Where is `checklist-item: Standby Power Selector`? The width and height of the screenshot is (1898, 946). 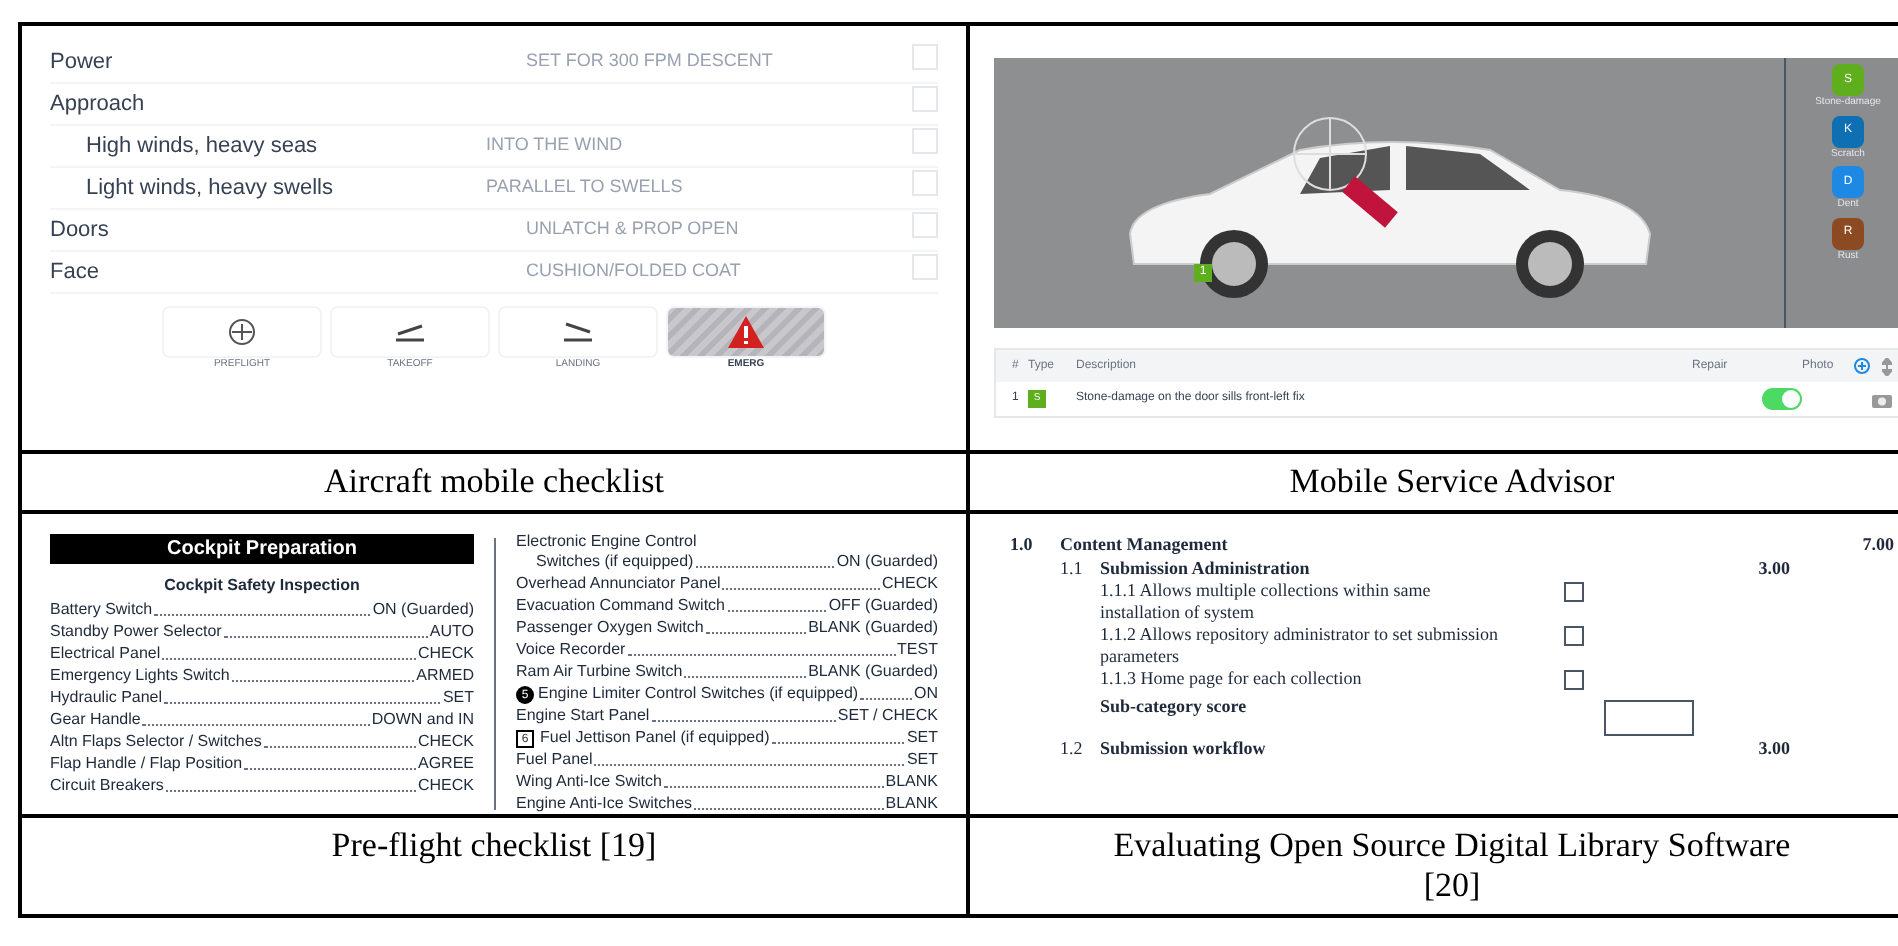
checklist-item: Standby Power Selector is located at coordinates (136, 632).